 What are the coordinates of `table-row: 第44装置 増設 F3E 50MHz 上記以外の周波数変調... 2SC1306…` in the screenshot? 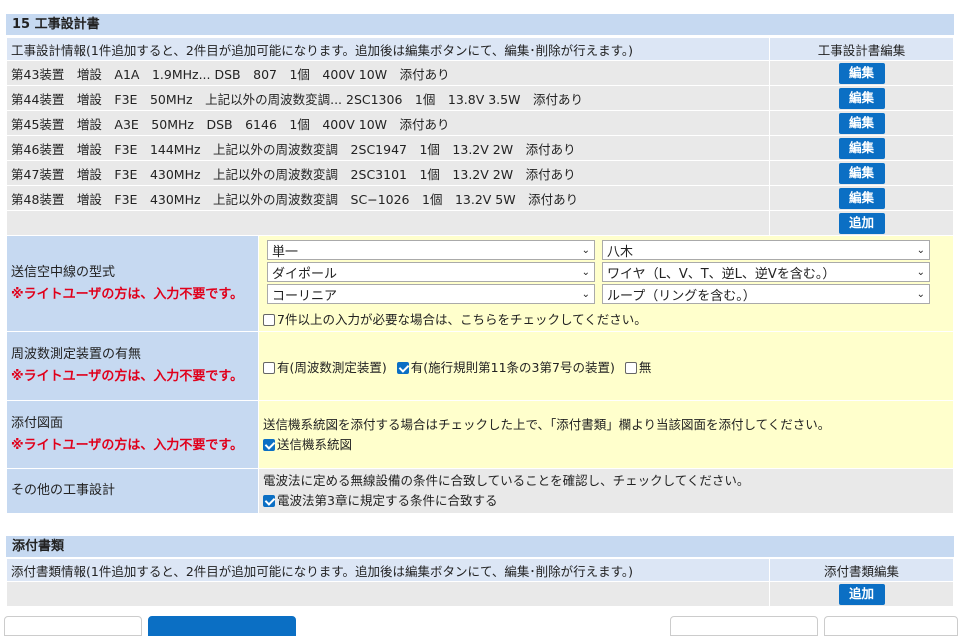 It's located at (480, 98).